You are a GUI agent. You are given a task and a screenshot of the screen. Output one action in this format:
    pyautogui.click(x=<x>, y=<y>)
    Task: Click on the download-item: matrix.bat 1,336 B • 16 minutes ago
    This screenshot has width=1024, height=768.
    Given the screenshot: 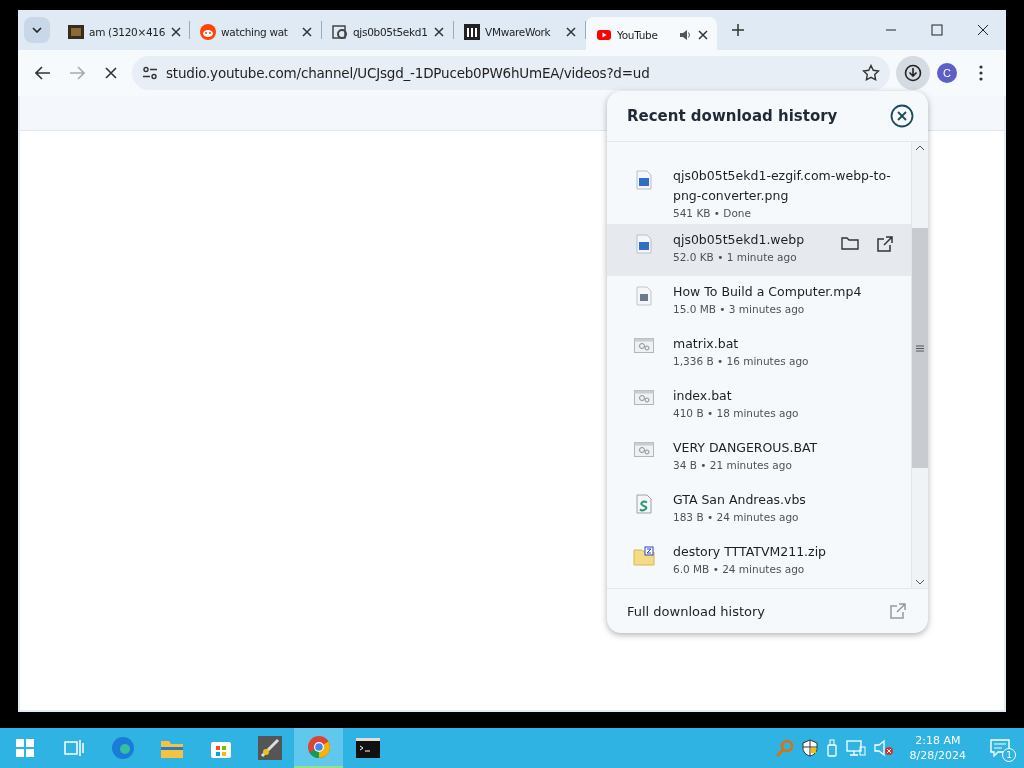 What is the action you would take?
    pyautogui.click(x=759, y=354)
    